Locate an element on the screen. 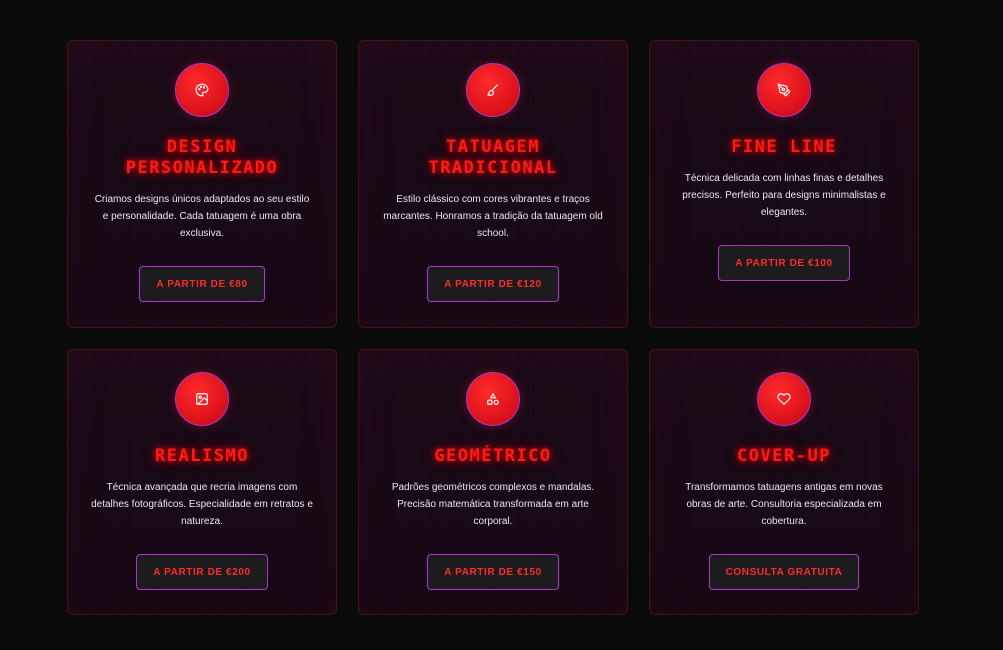 The width and height of the screenshot is (1003, 650). service-title: TATUAGEM TRADICIONAL is located at coordinates (493, 157).